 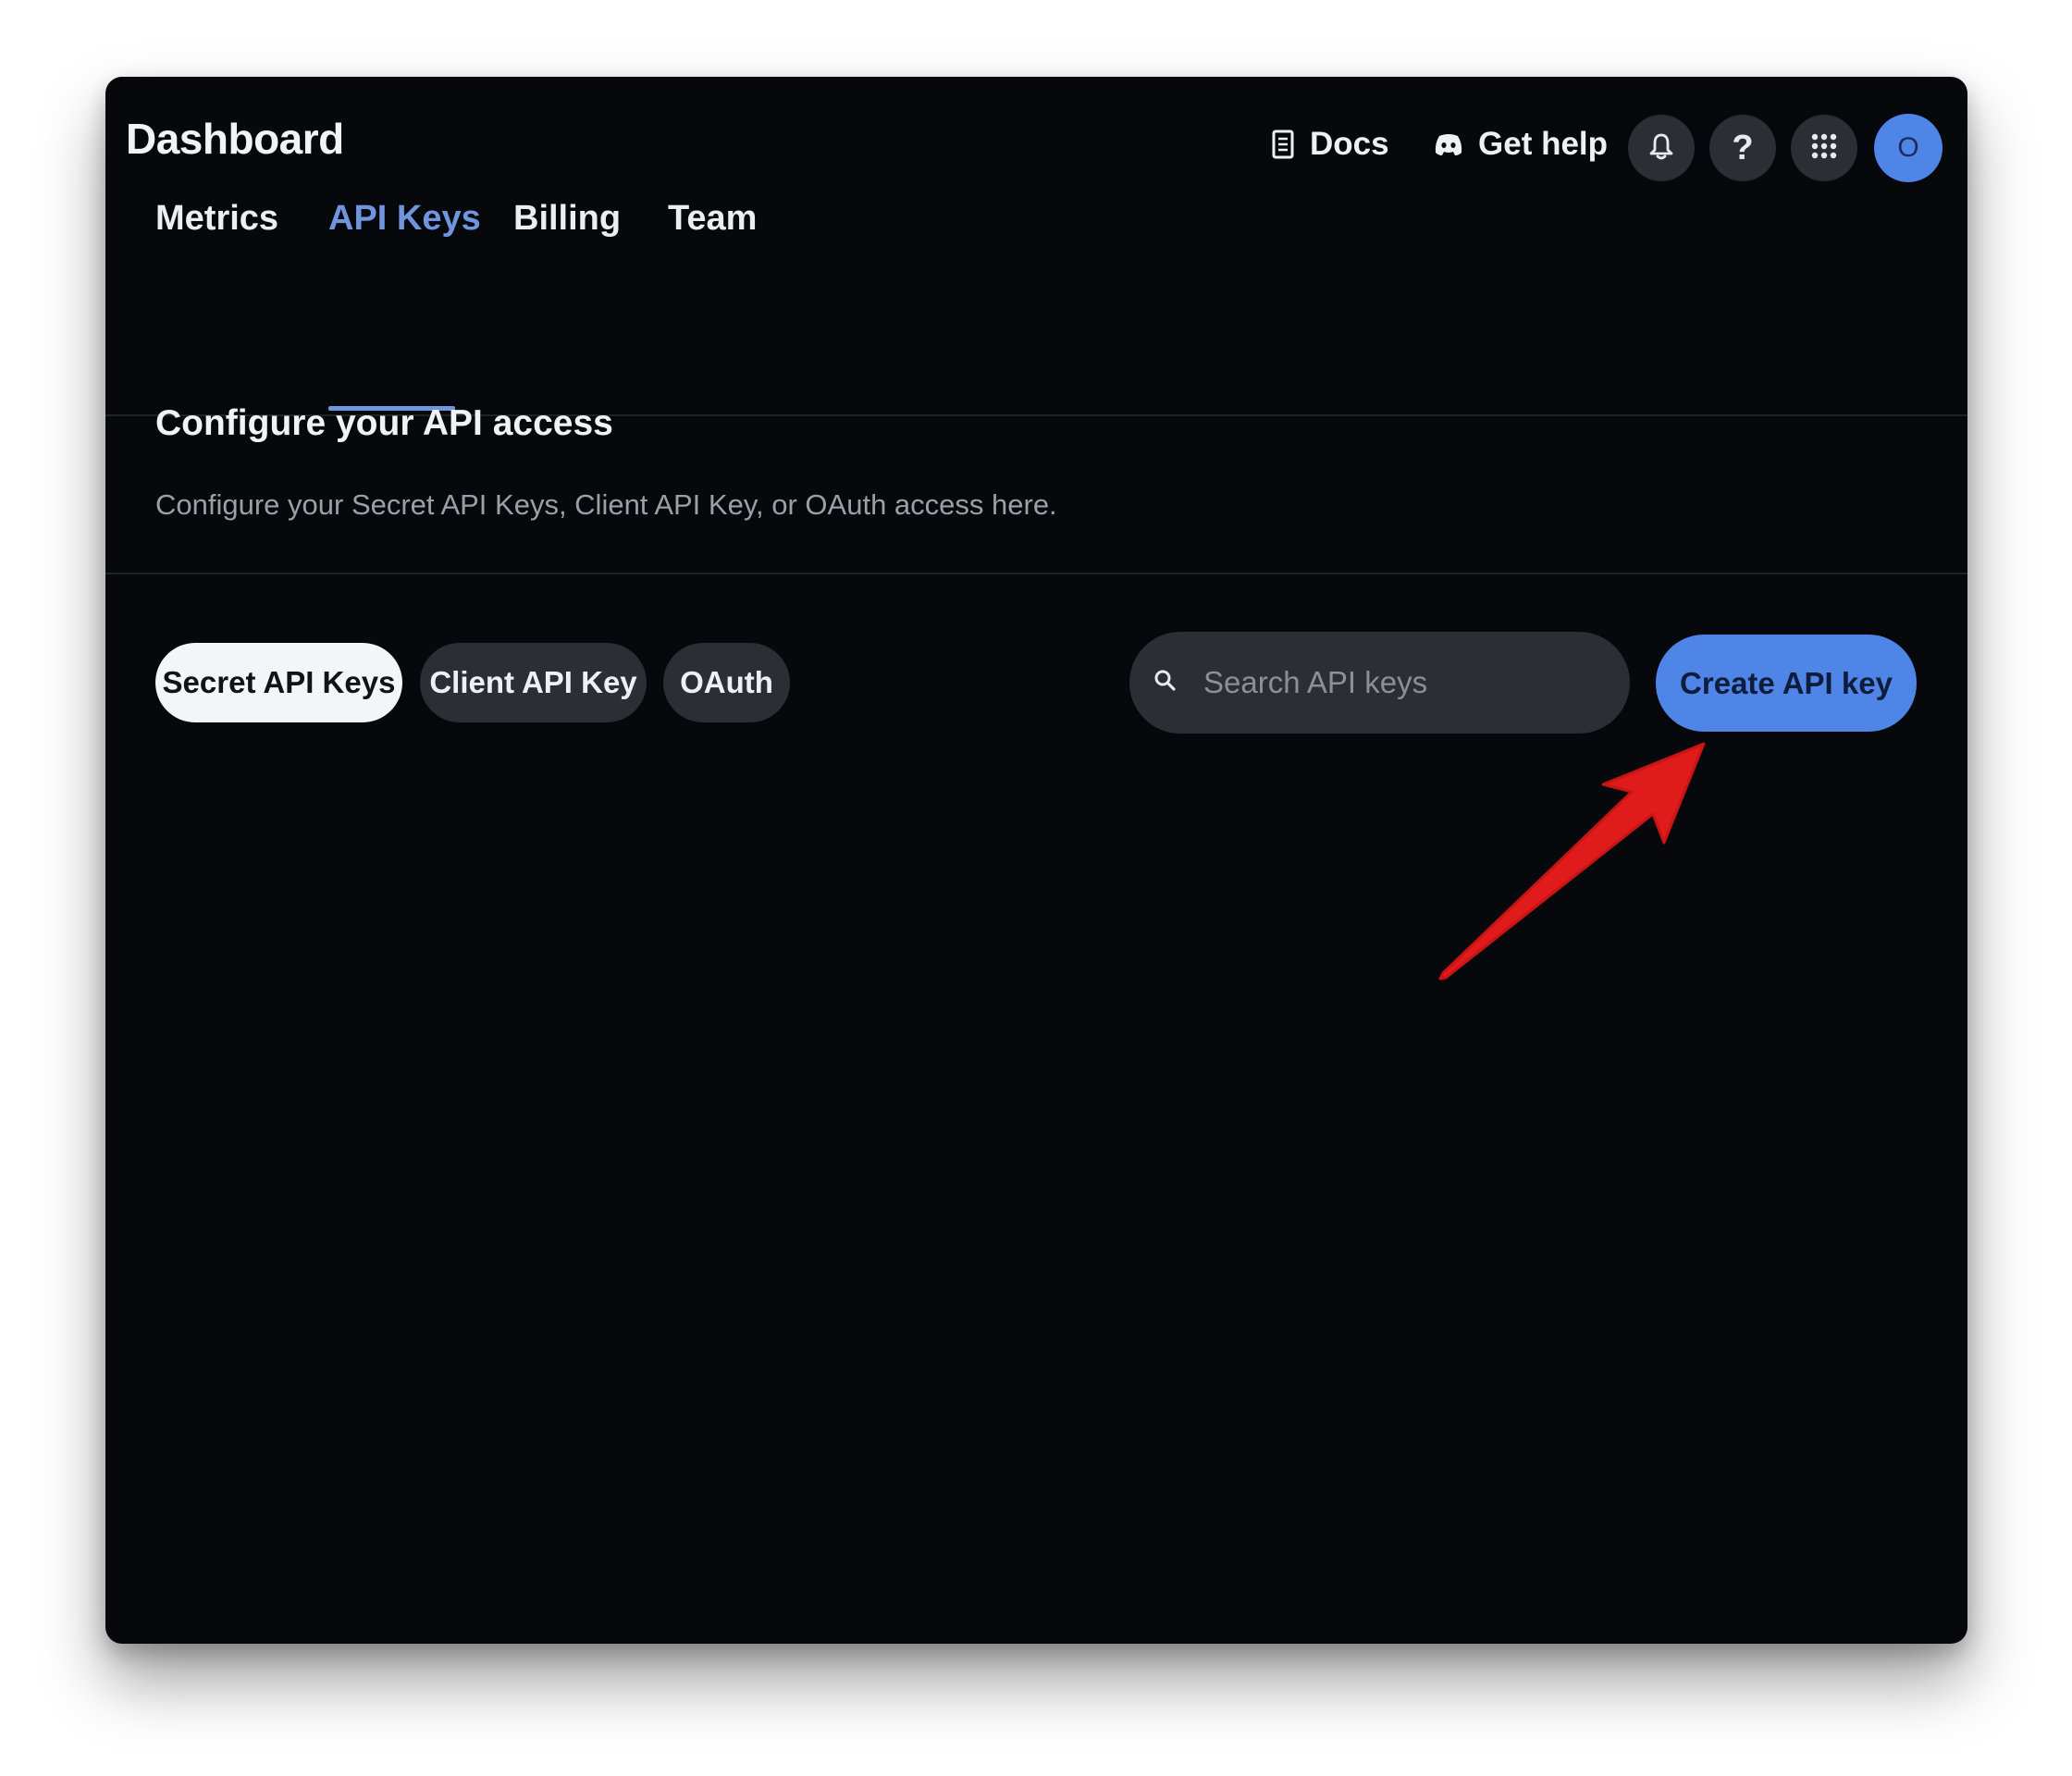 What do you see at coordinates (278, 683) in the screenshot?
I see `filter-secret-api-keys: Secret API Keys` at bounding box center [278, 683].